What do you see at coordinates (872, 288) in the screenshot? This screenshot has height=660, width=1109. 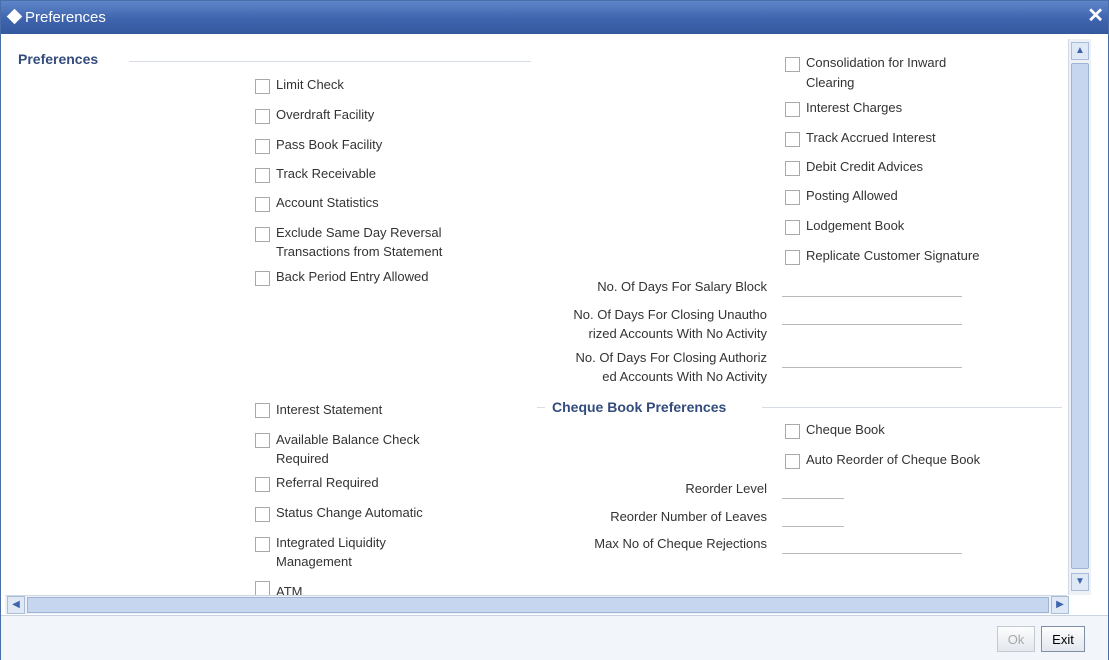 I see `salary-block-days-input` at bounding box center [872, 288].